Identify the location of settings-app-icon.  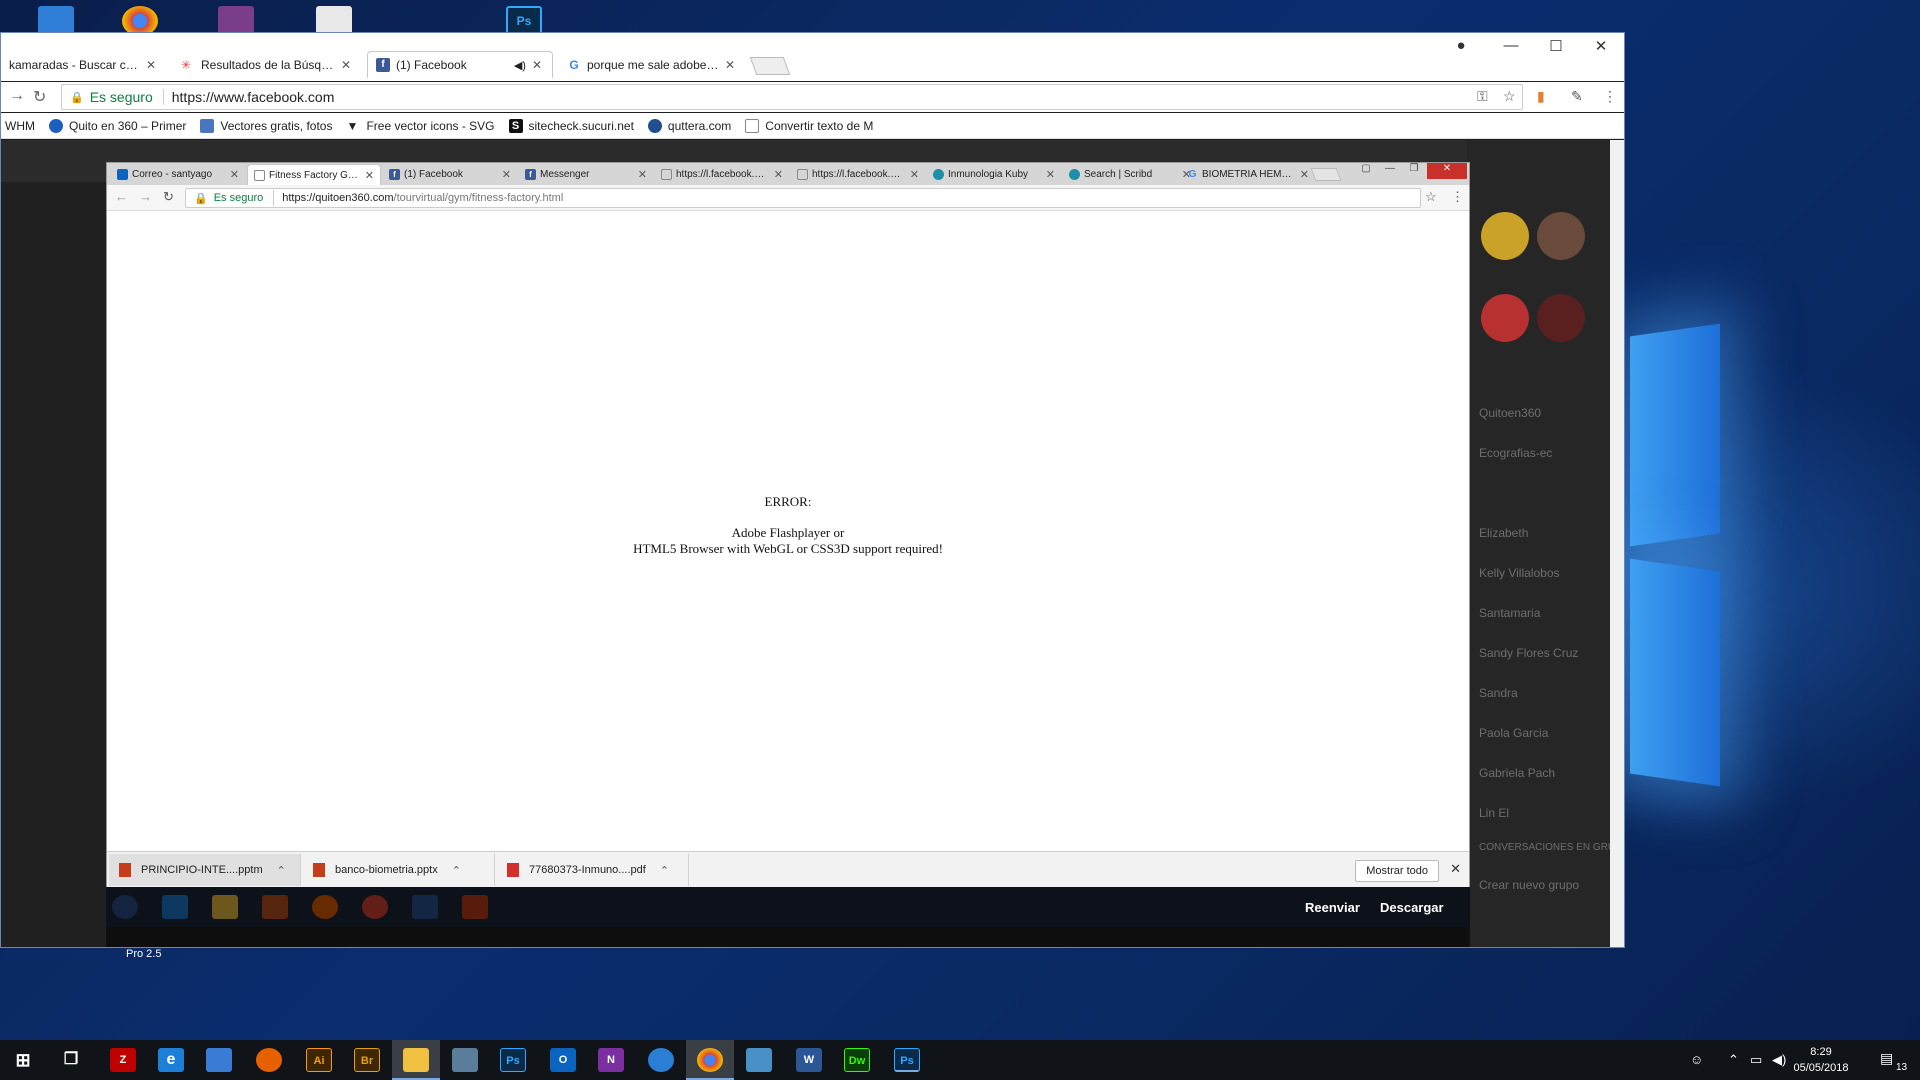
(759, 1060).